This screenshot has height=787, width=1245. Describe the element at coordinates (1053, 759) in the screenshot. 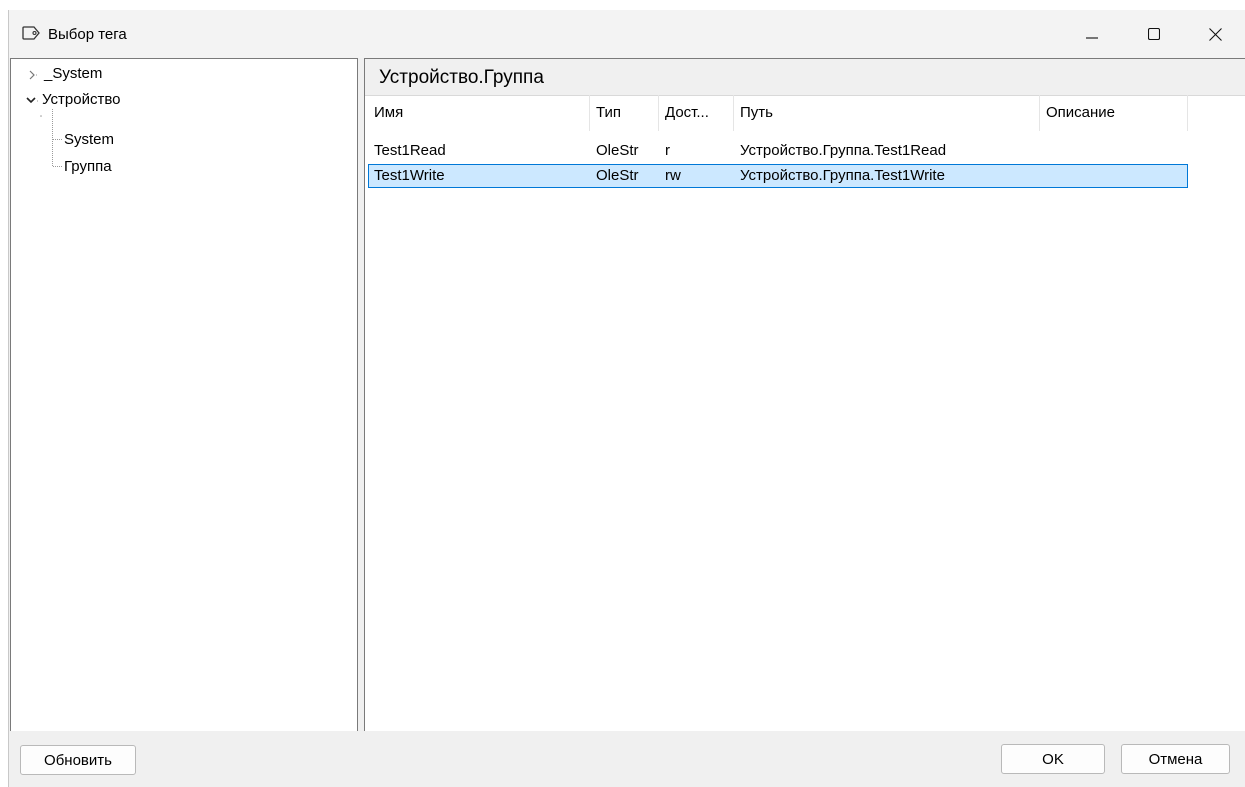

I see `ok-button: OK` at that location.